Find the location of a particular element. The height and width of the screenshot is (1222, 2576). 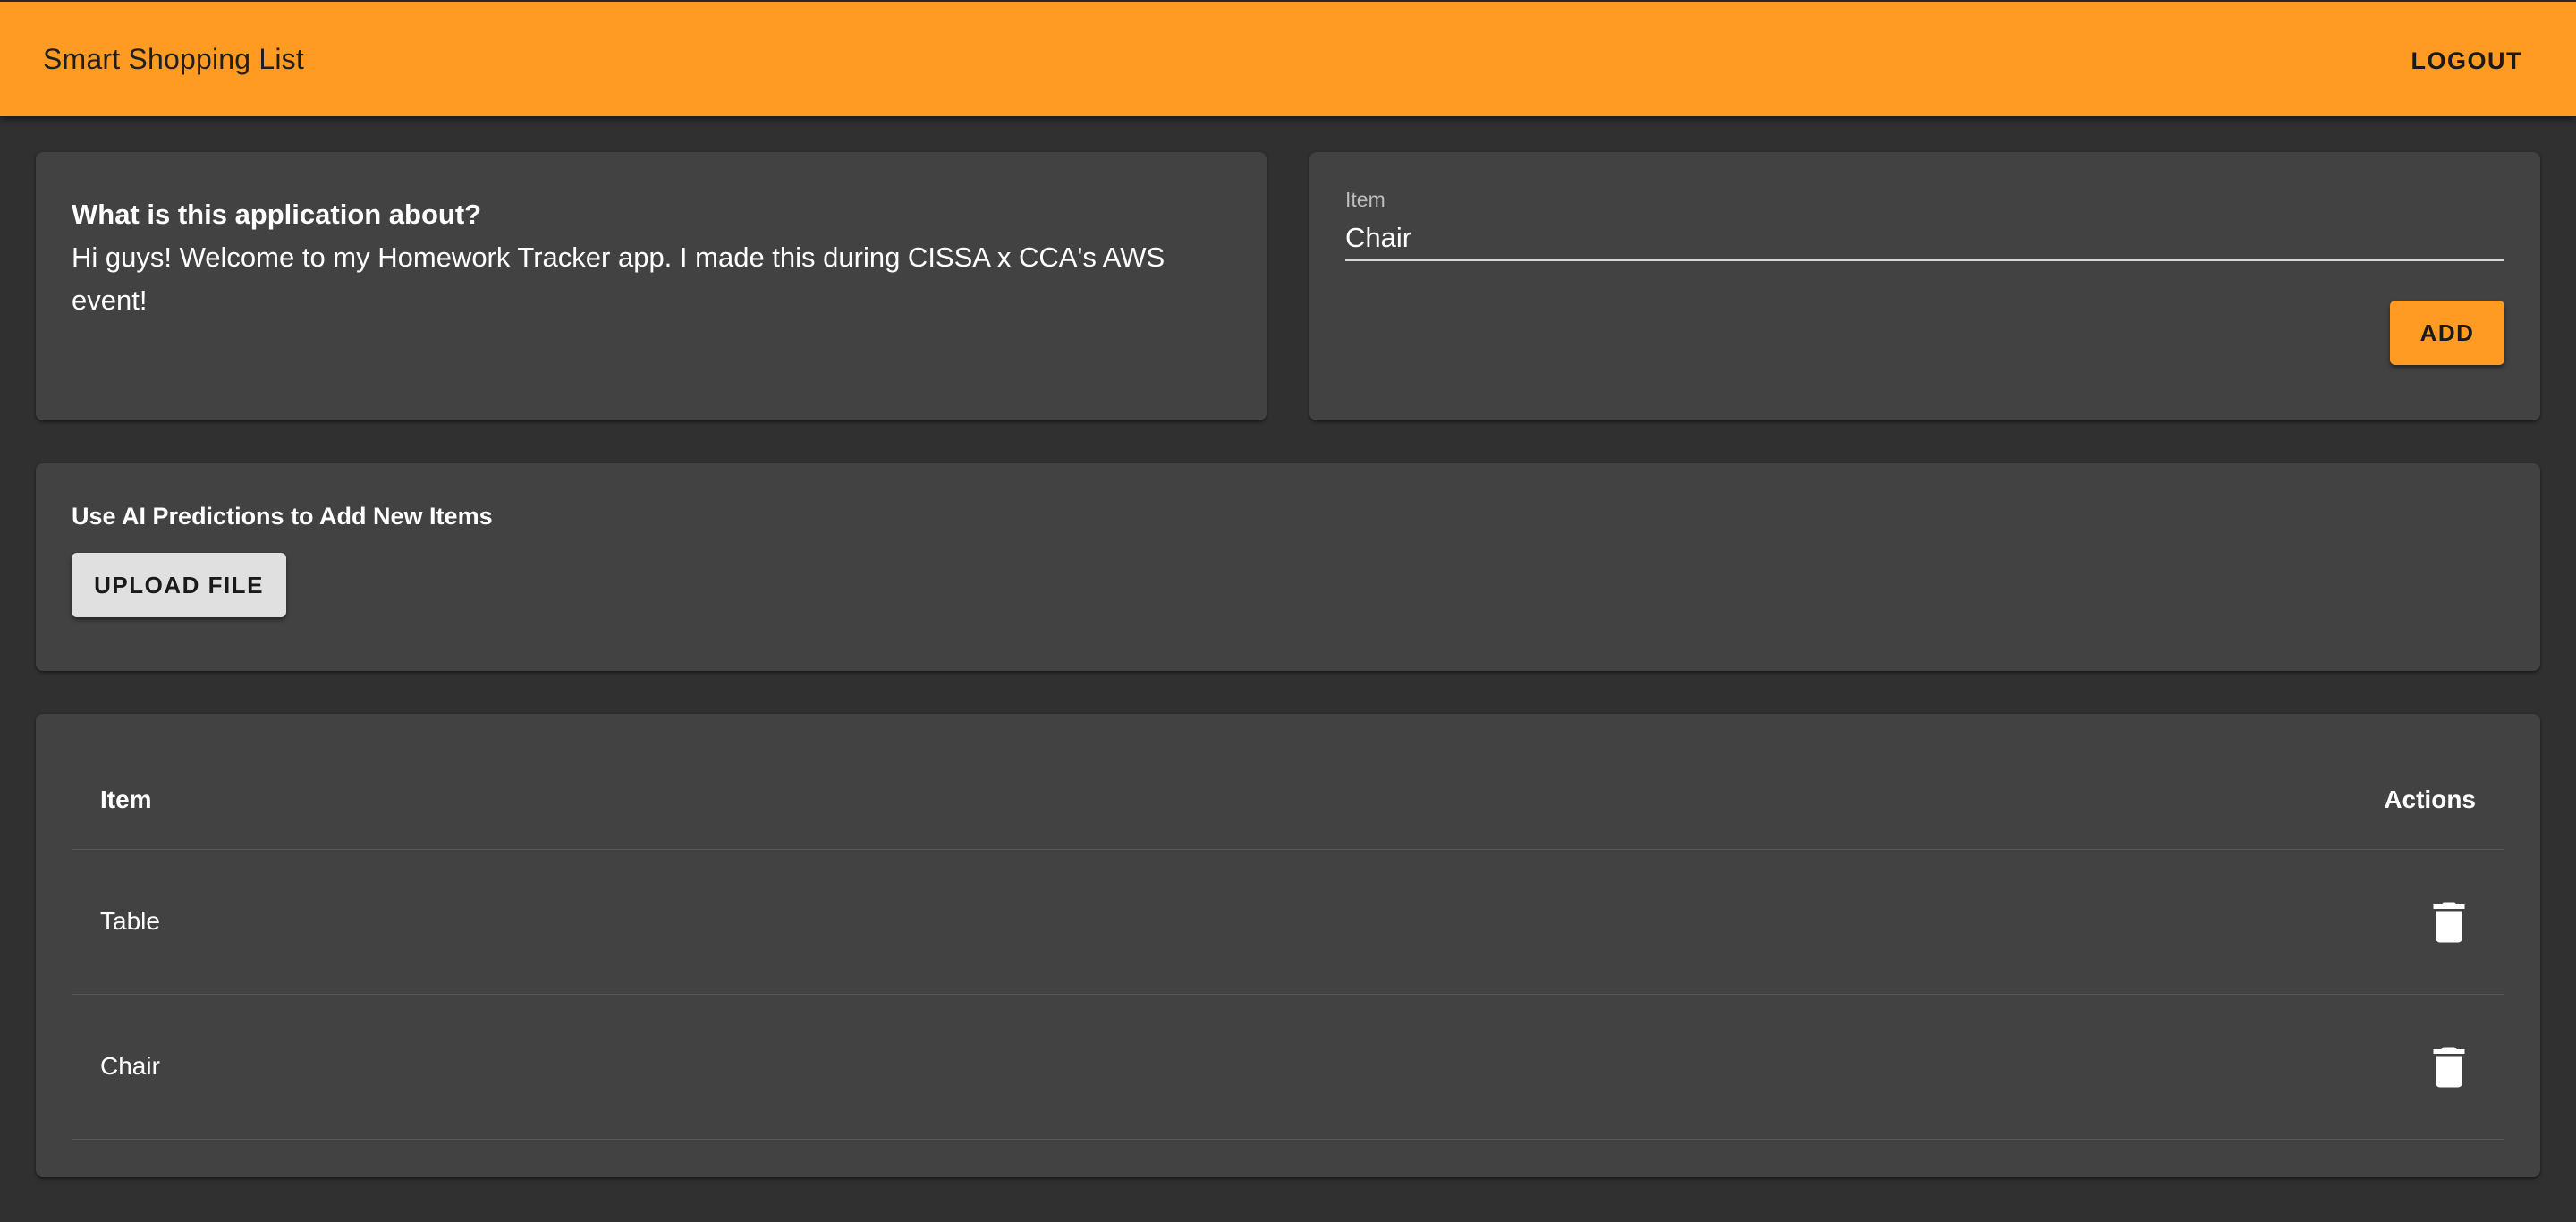

item-input is located at coordinates (1924, 238).